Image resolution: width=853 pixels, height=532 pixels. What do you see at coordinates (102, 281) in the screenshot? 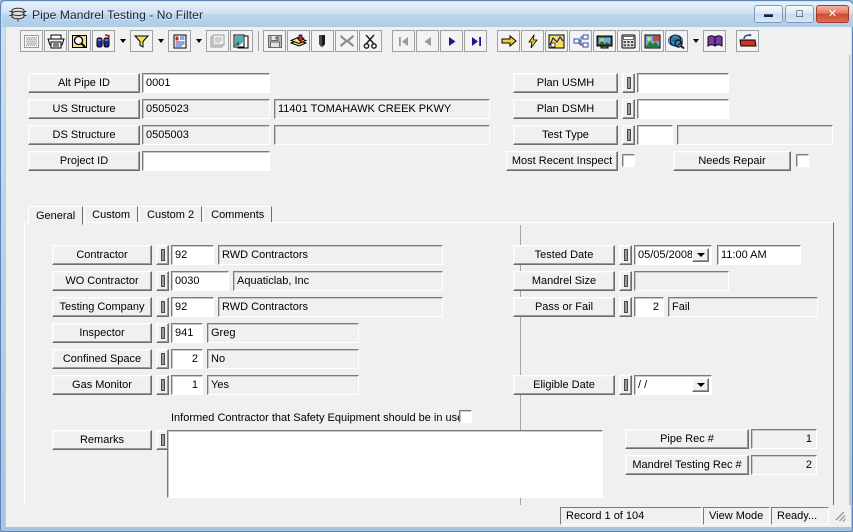
I see `wo-contractor-label-button: WO Contractor` at bounding box center [102, 281].